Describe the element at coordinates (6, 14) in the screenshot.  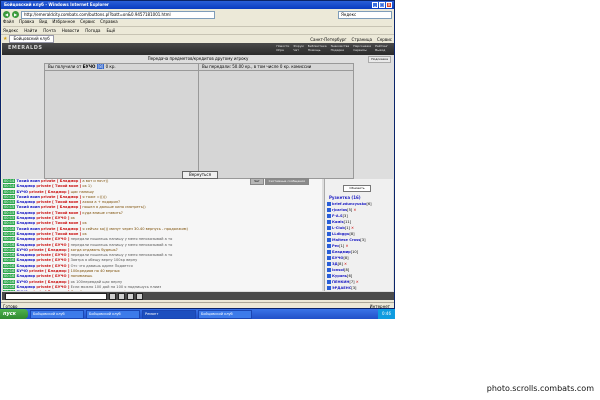
I see `back-button: ◀` at that location.